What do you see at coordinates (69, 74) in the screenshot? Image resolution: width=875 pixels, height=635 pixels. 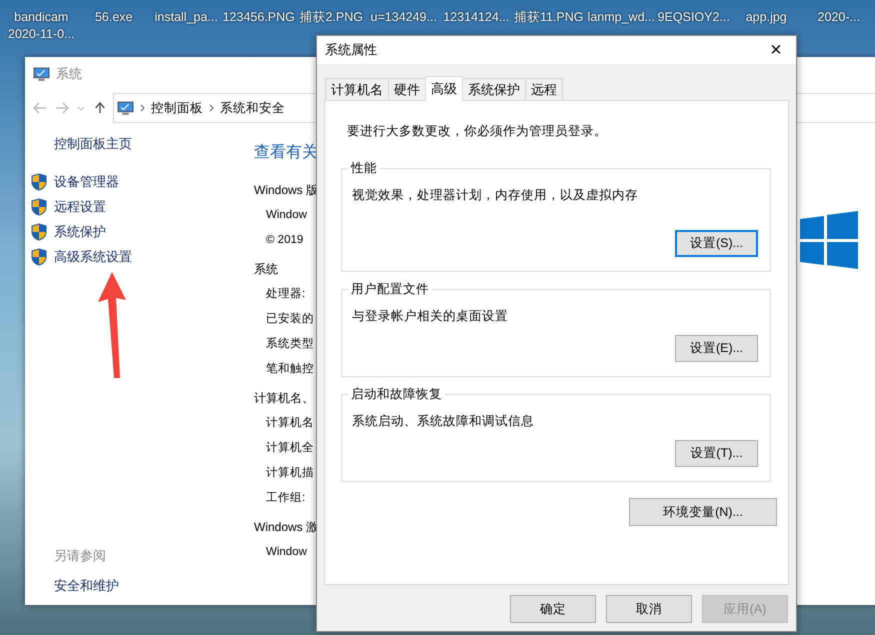 I see `window-title: 系统` at bounding box center [69, 74].